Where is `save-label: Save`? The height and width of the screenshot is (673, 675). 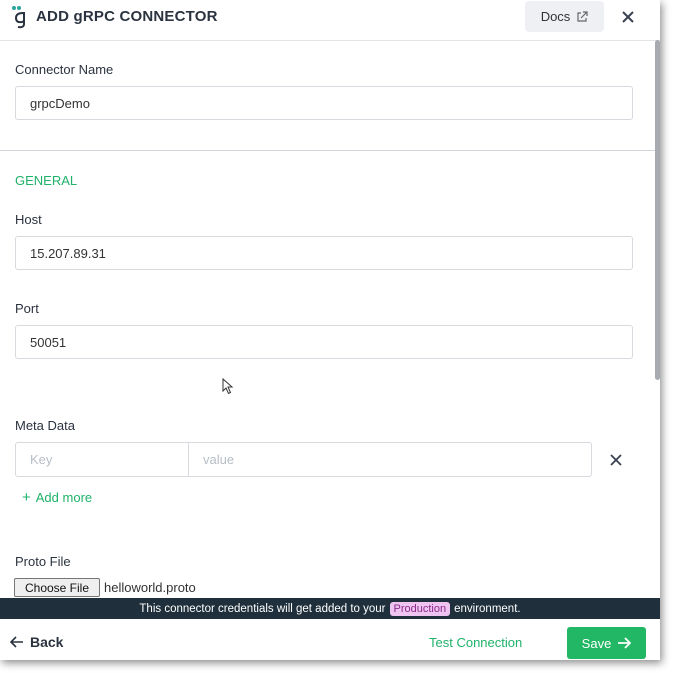
save-label: Save is located at coordinates (596, 643).